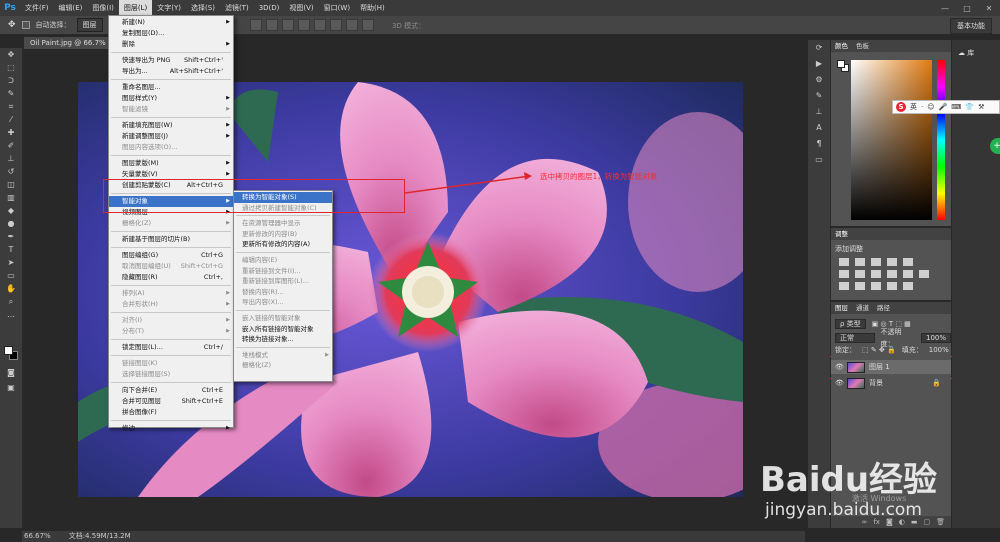 This screenshot has width=1000, height=542. What do you see at coordinates (171, 266) in the screenshot?
I see `layer-menu-item: 取消图层编组(U) Shift+Ctrl+G` at bounding box center [171, 266].